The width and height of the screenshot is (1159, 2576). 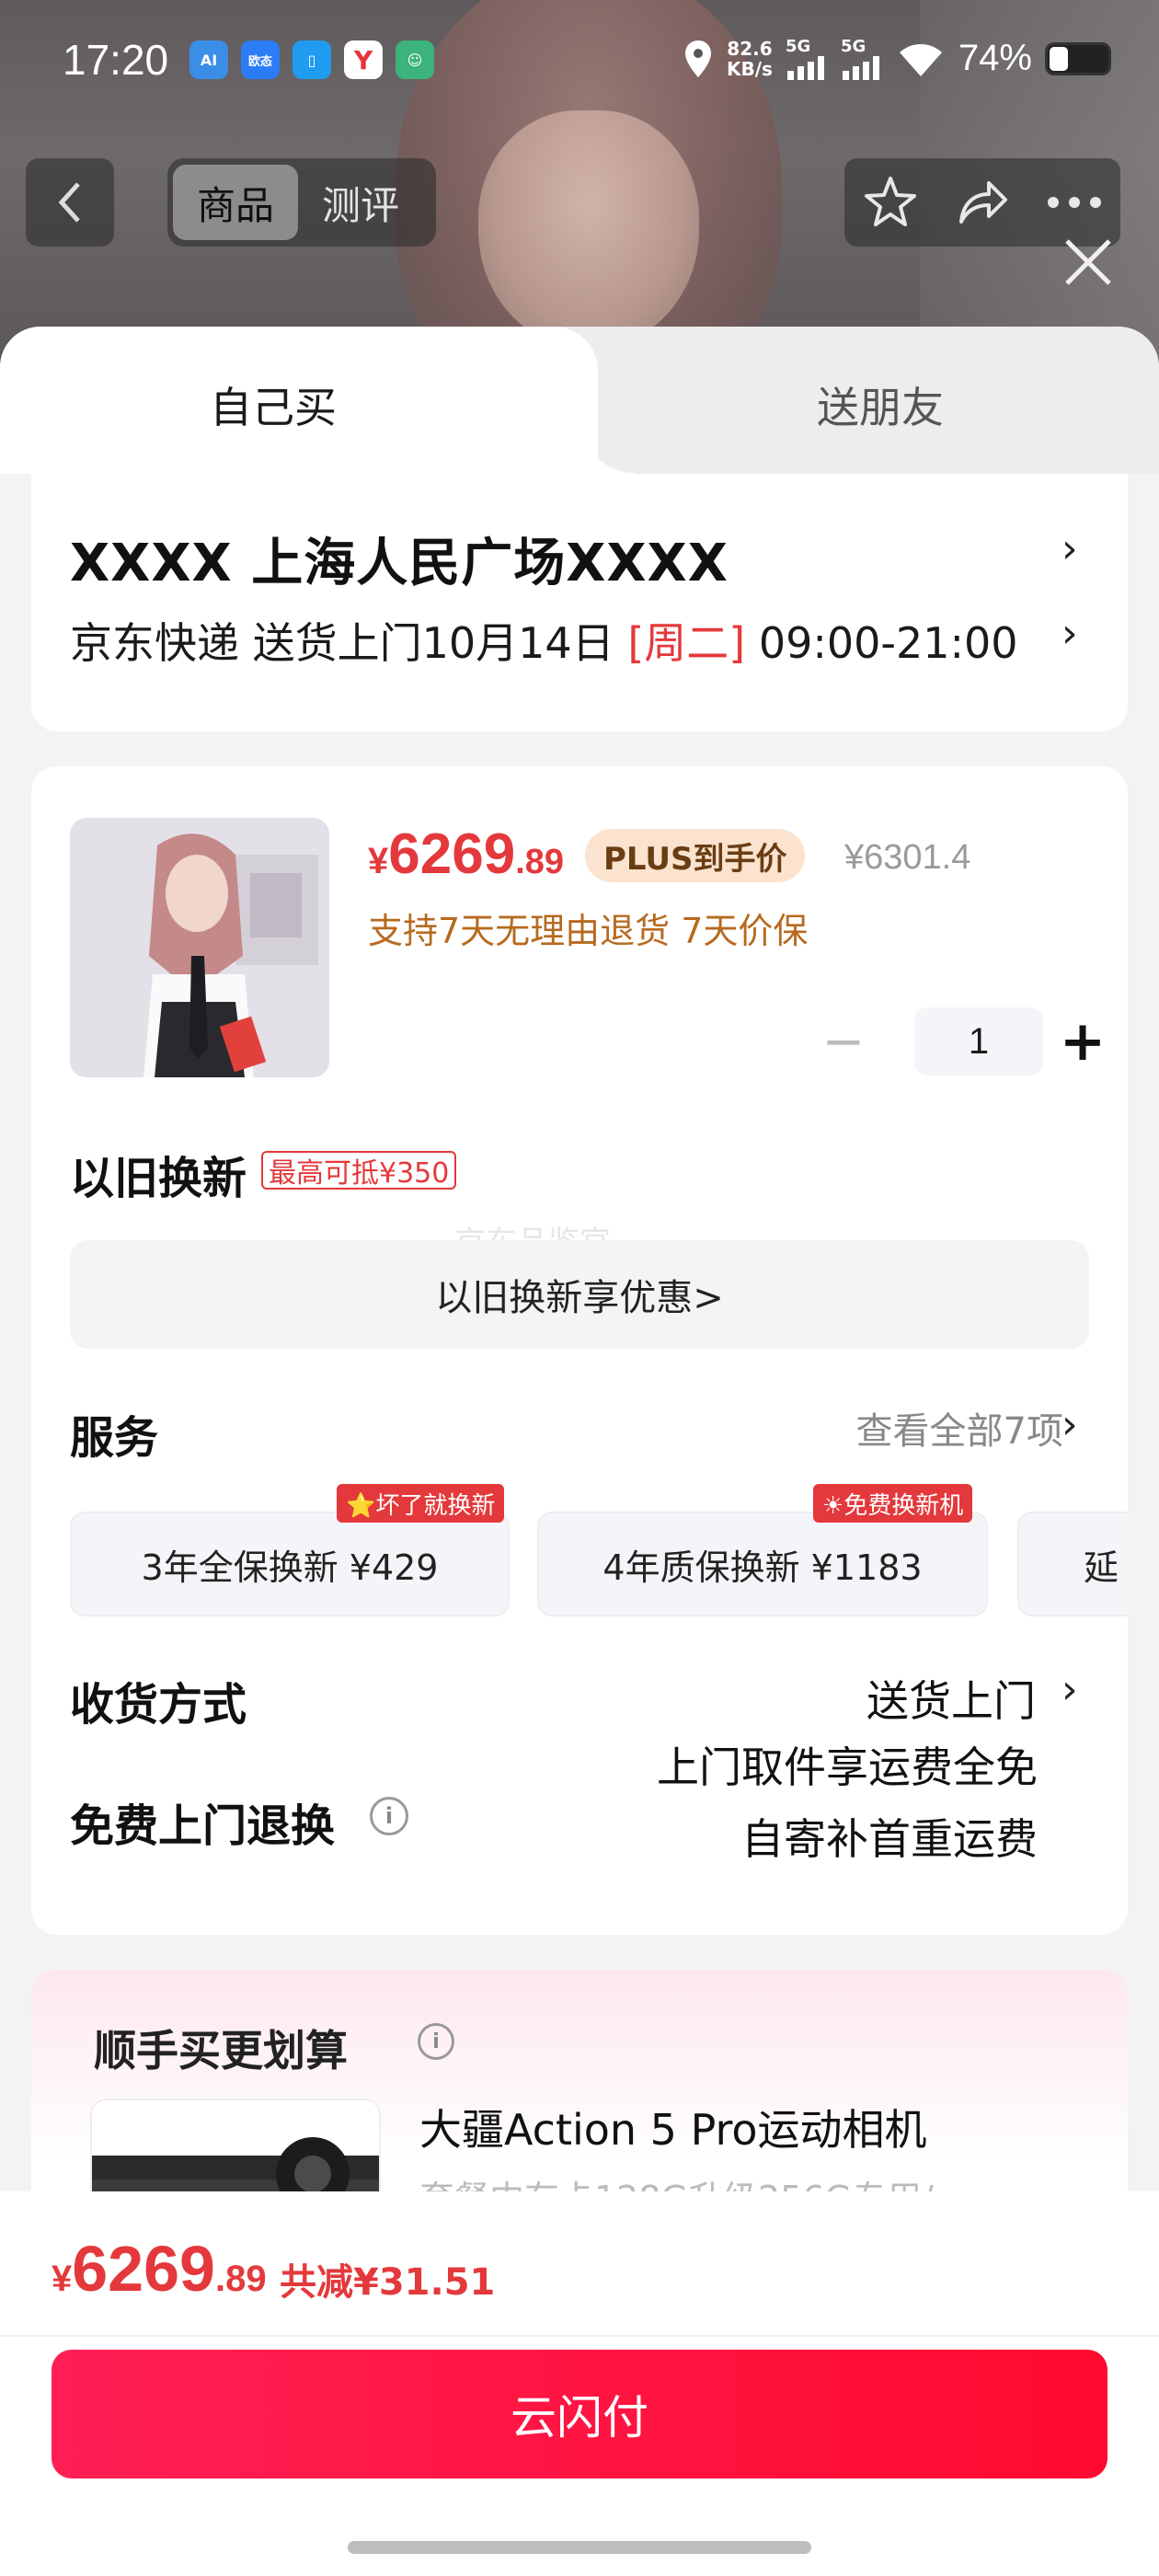 I want to click on status-app-icons: AI 欧态 ▯ Y ☺, so click(x=311, y=59).